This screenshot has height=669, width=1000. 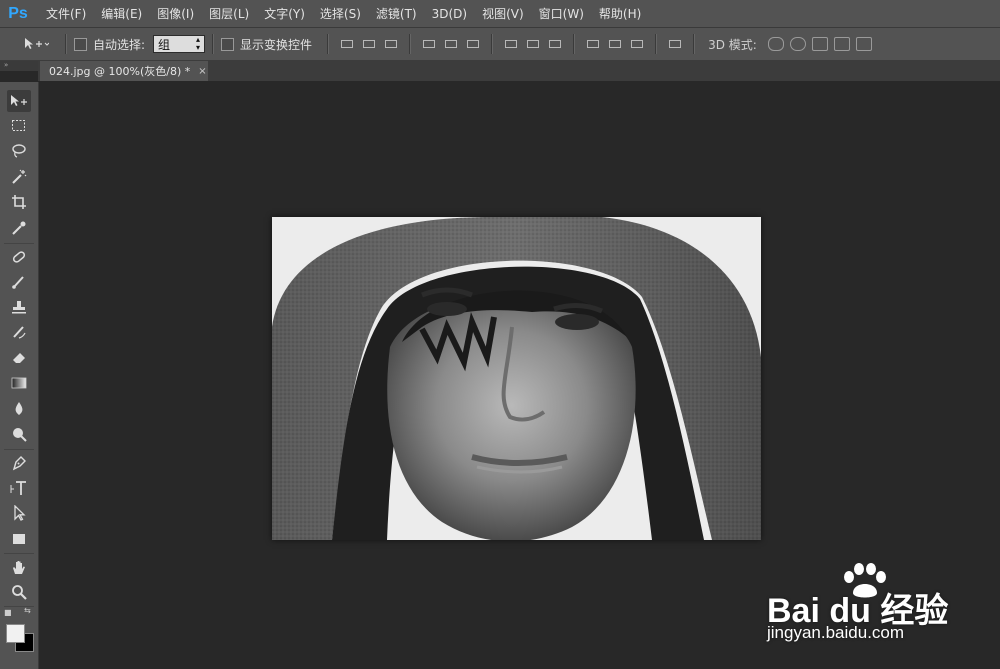 I want to click on healing-brush-tool-icon, so click(x=19, y=257).